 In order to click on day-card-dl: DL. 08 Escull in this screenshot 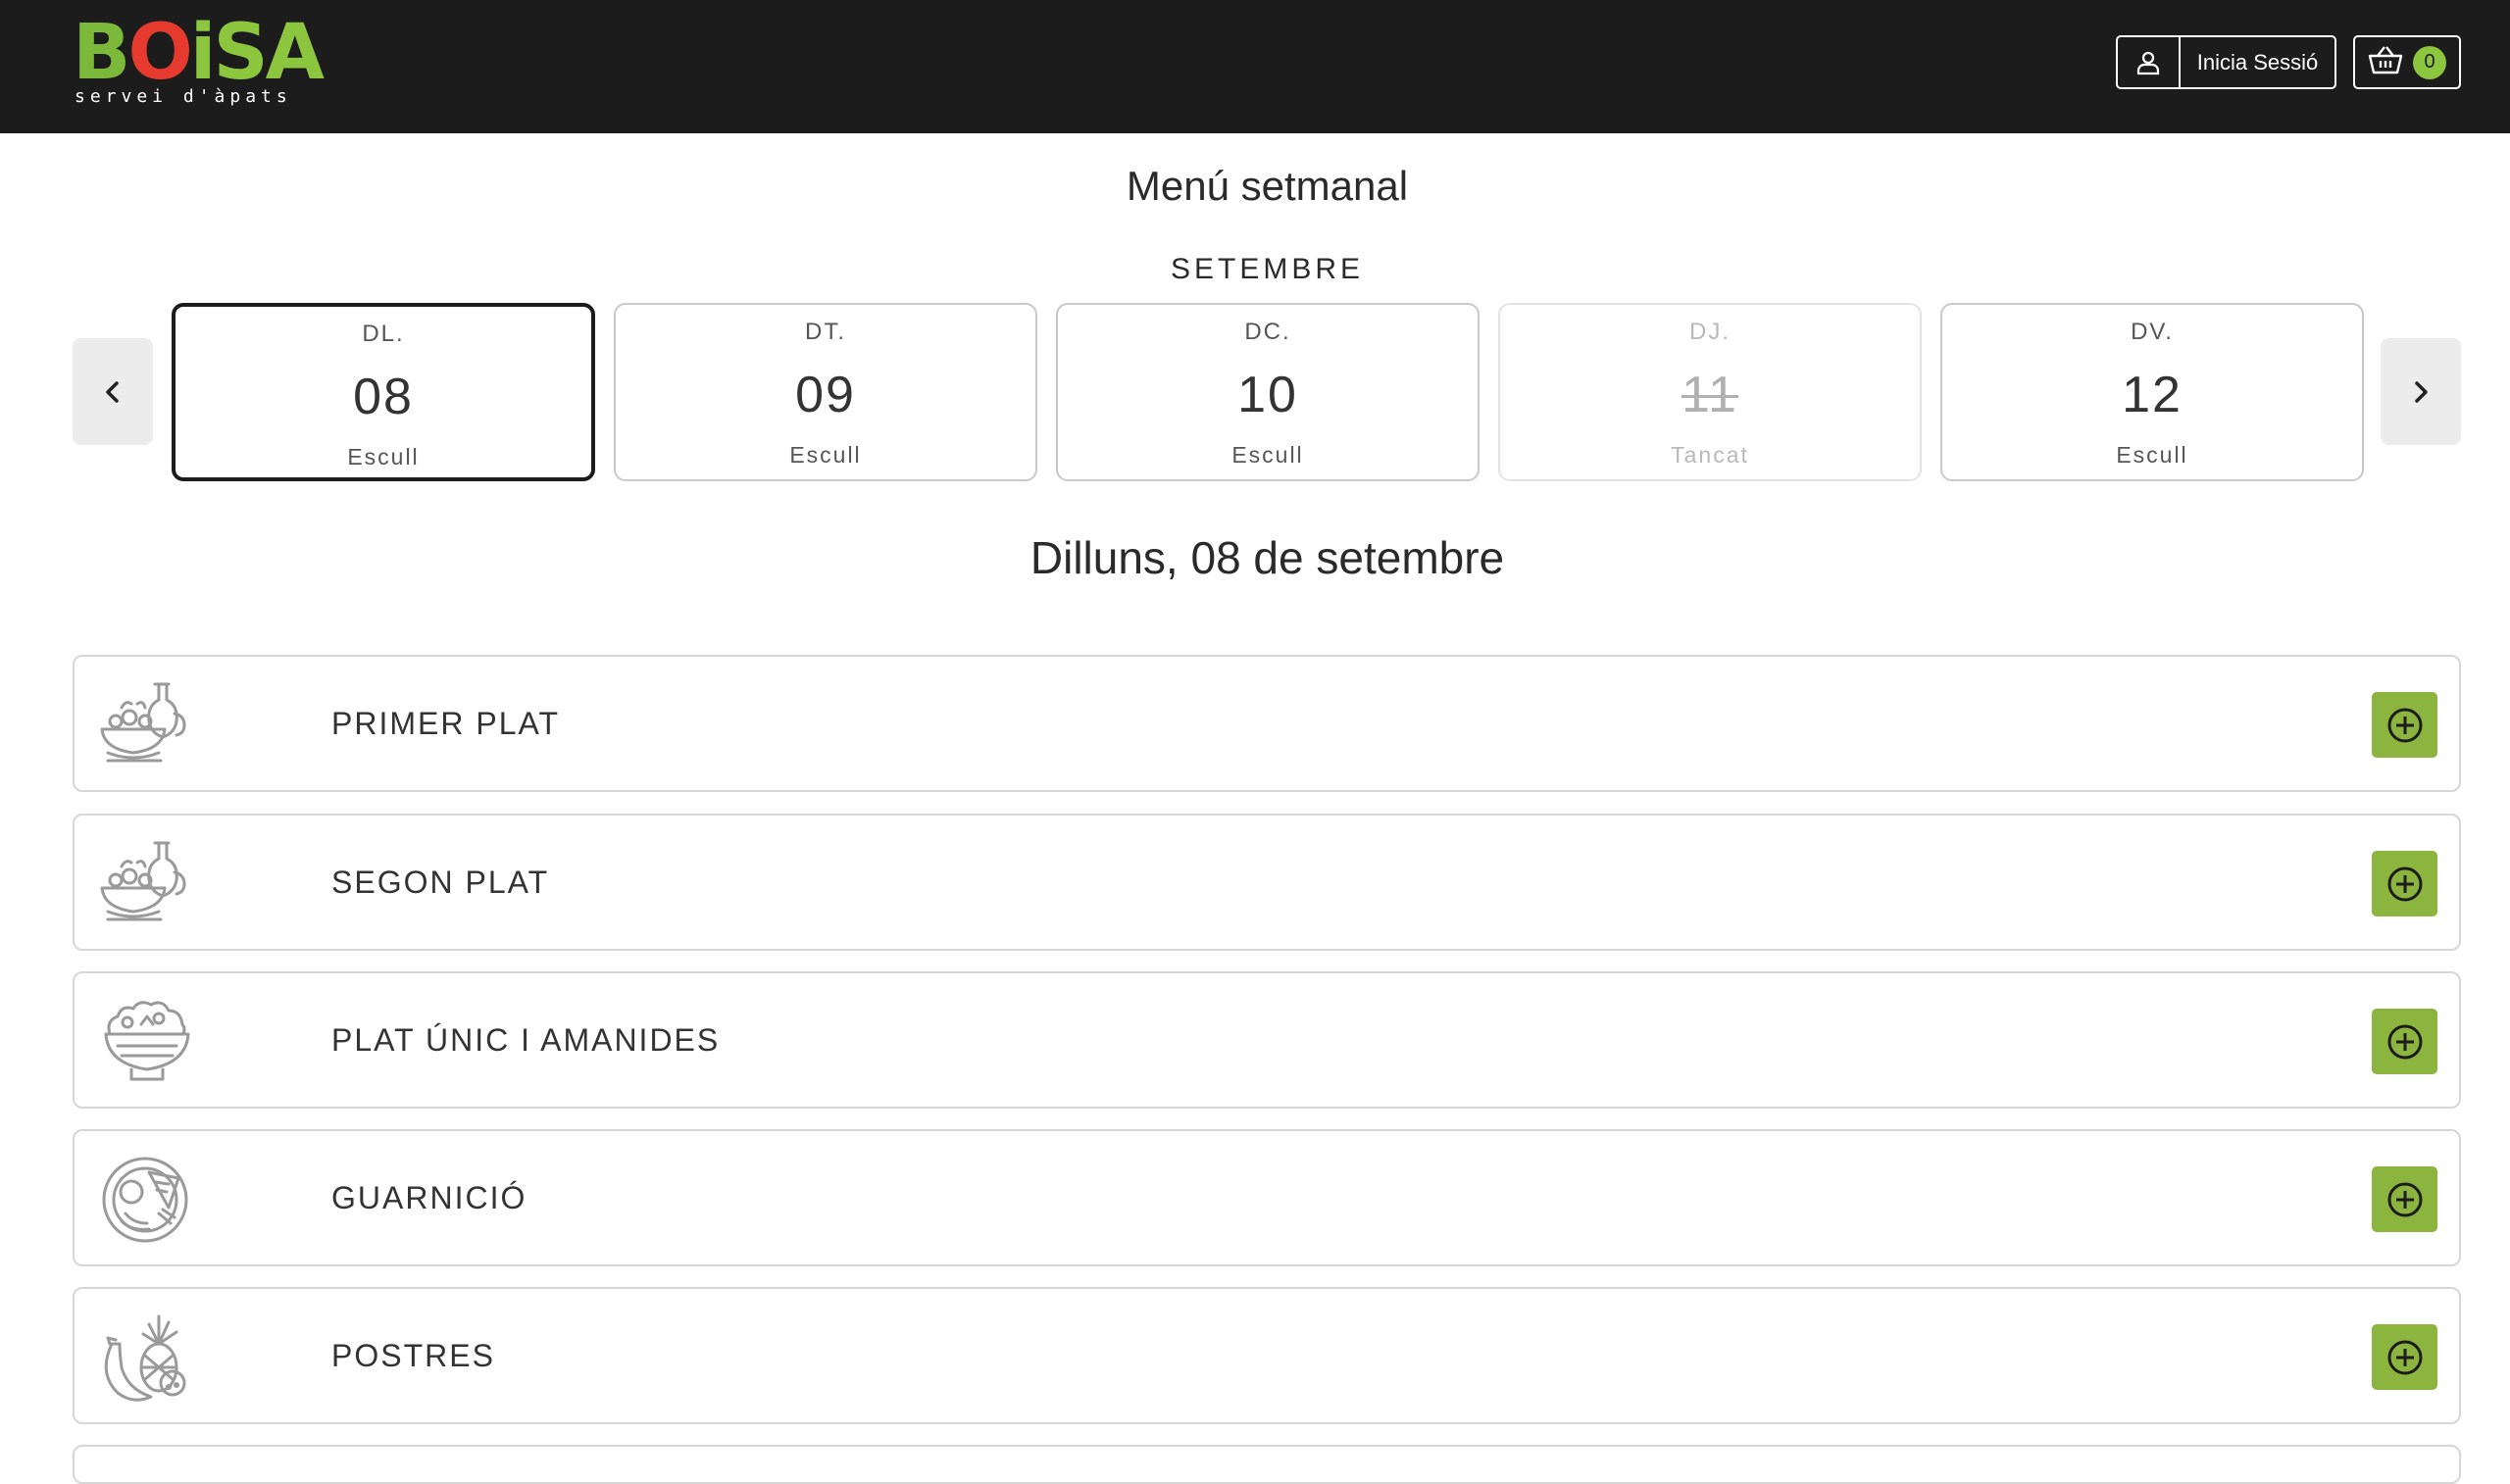, I will do `click(383, 392)`.